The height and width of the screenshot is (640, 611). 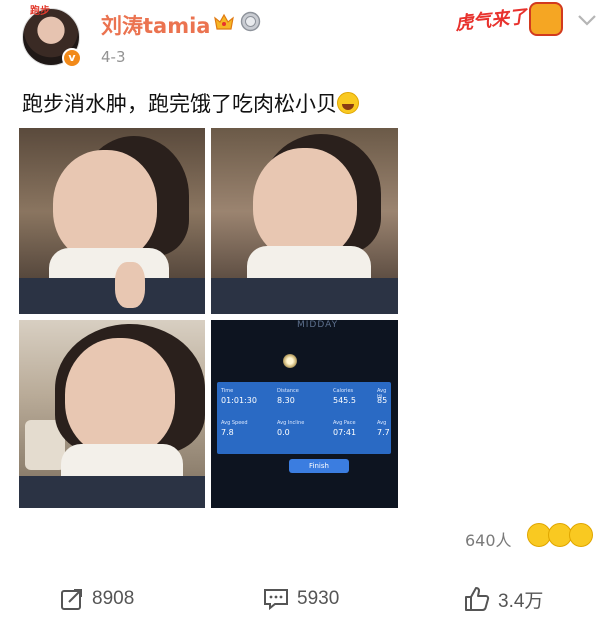 I want to click on comment-button: 5930, so click(x=301, y=599).